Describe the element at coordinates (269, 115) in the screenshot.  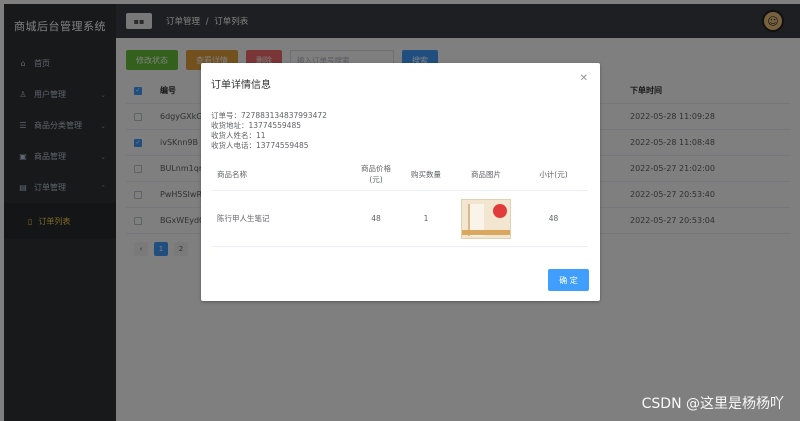
I see `order-number: 订单号：727883134837993472` at that location.